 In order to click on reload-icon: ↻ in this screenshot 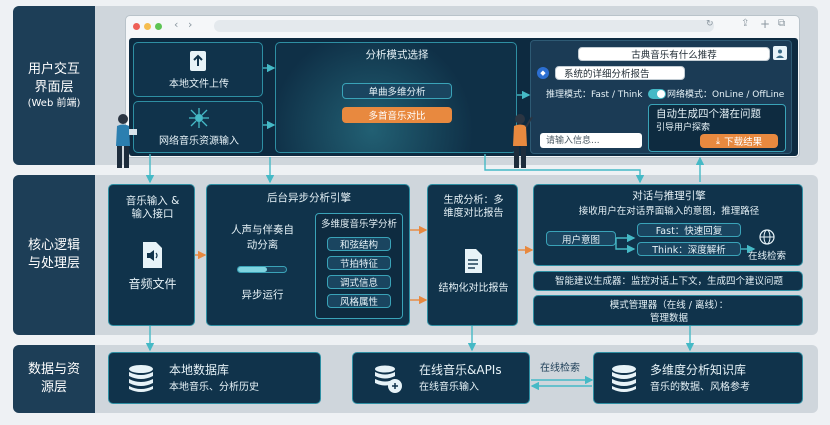, I will do `click(710, 24)`.